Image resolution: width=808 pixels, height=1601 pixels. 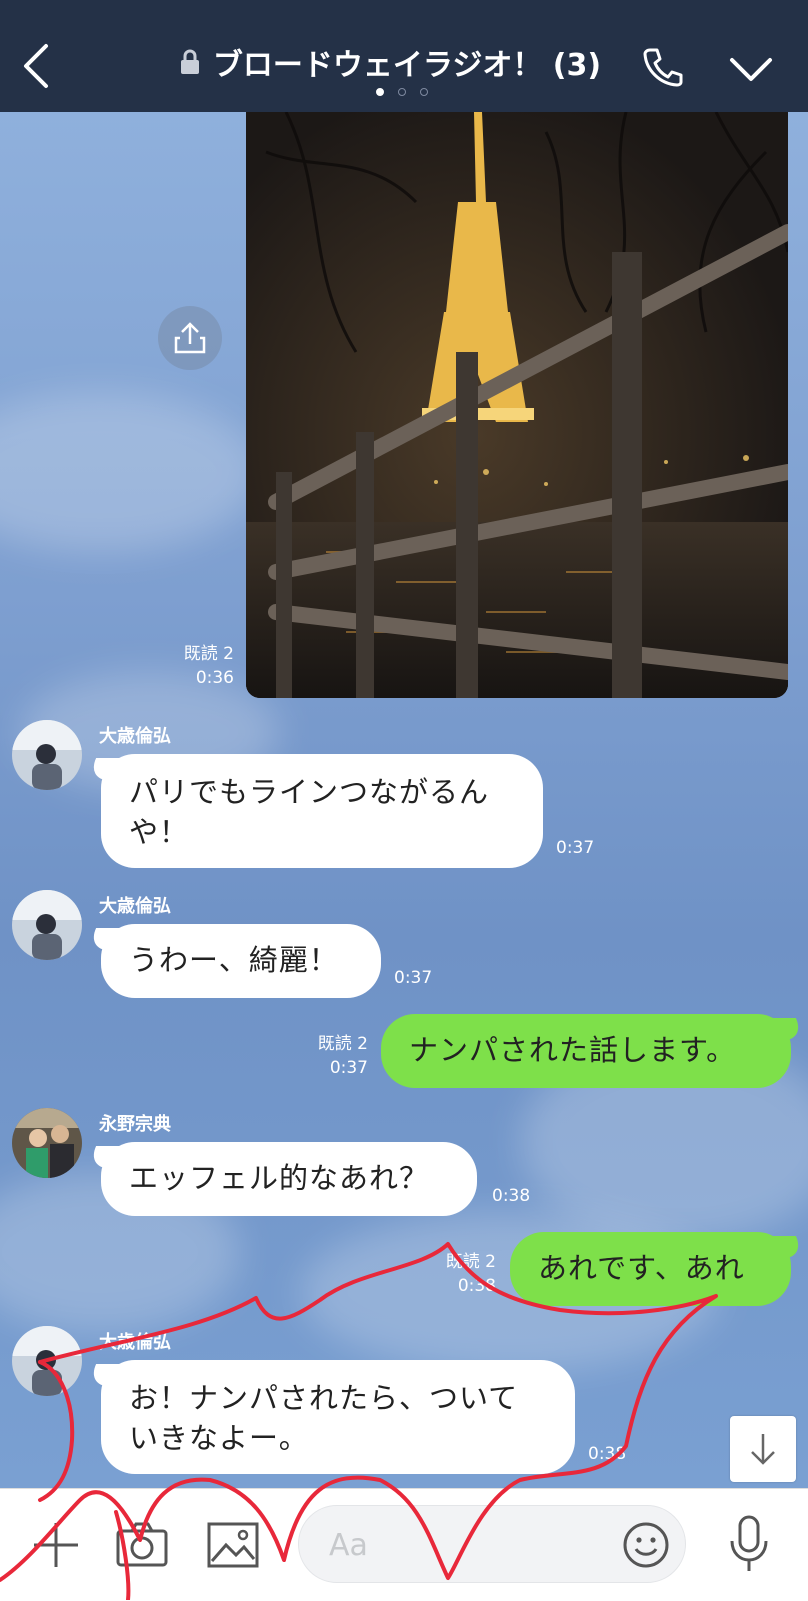 I want to click on emoji-icon, so click(x=646, y=1545).